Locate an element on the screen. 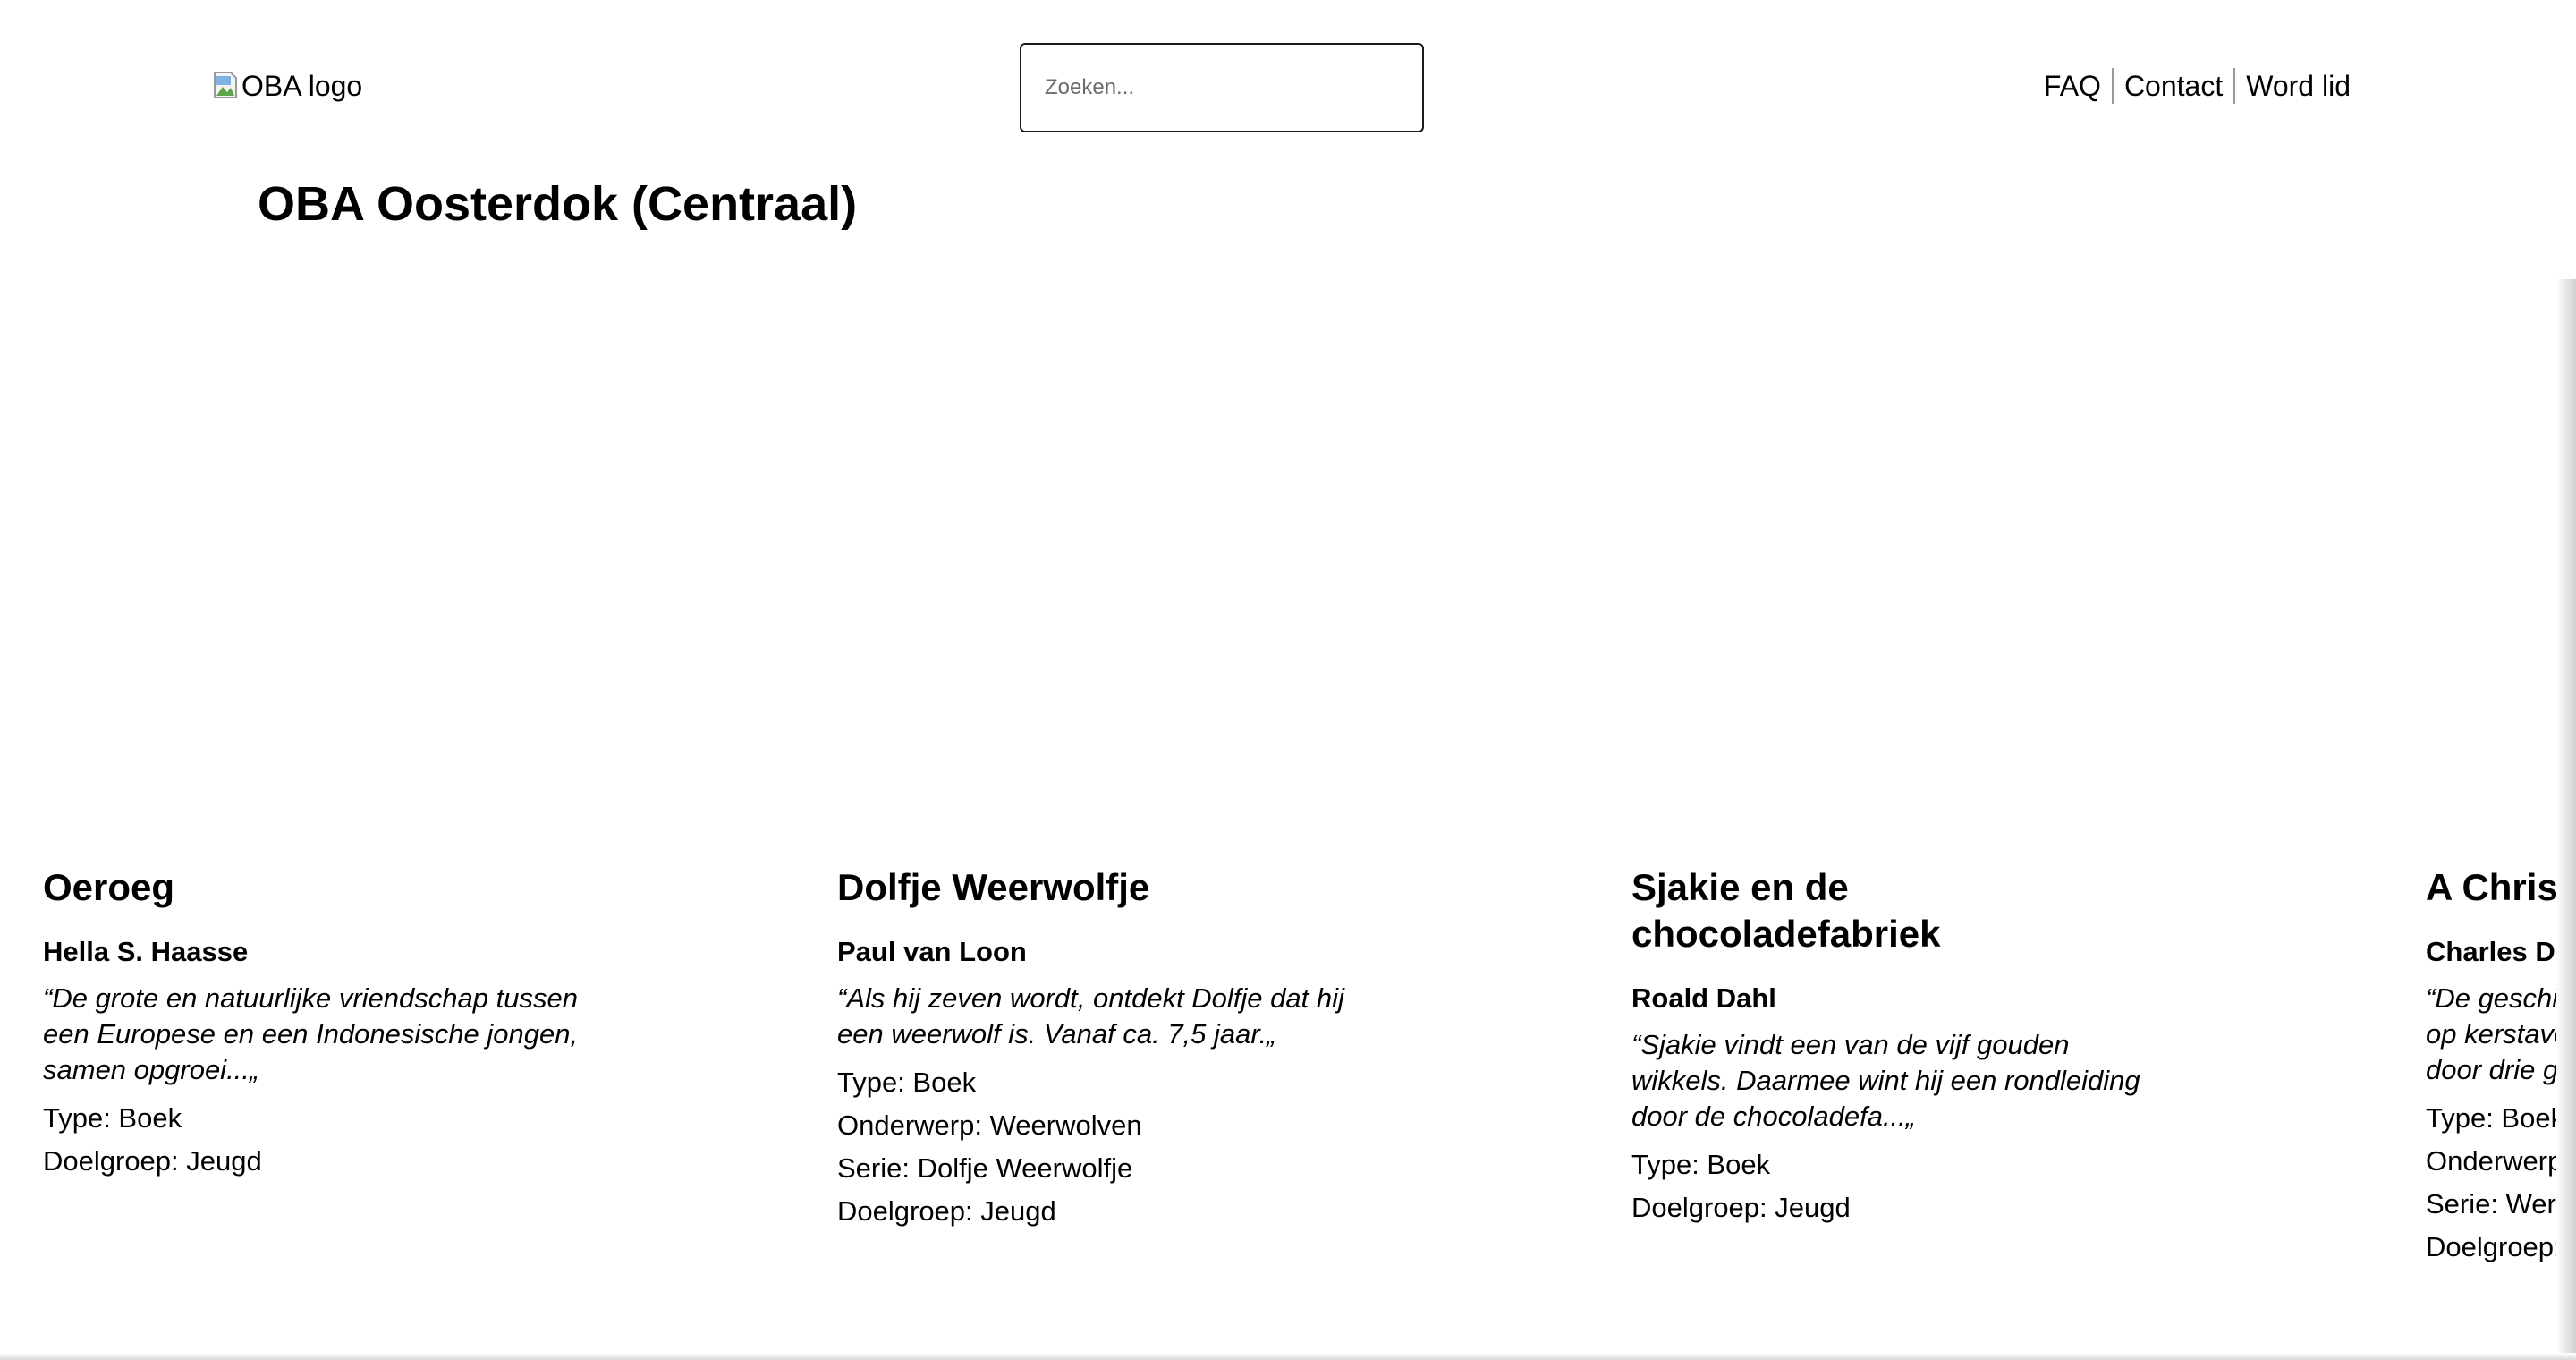 The image size is (2576, 1360). panel-bottom-shadow is located at coordinates (1288, 1357).